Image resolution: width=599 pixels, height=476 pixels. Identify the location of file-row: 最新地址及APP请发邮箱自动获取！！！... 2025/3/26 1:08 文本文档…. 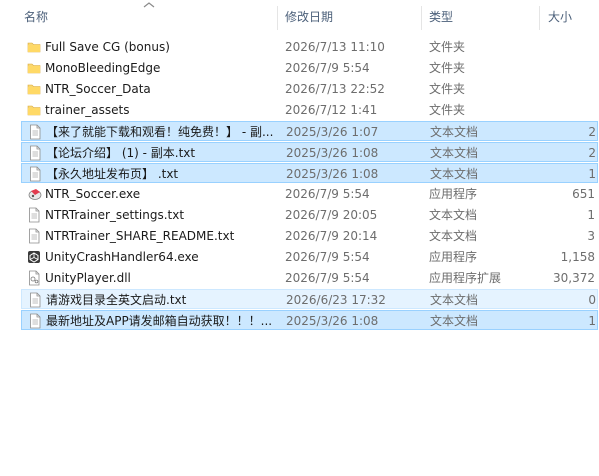
(309, 320).